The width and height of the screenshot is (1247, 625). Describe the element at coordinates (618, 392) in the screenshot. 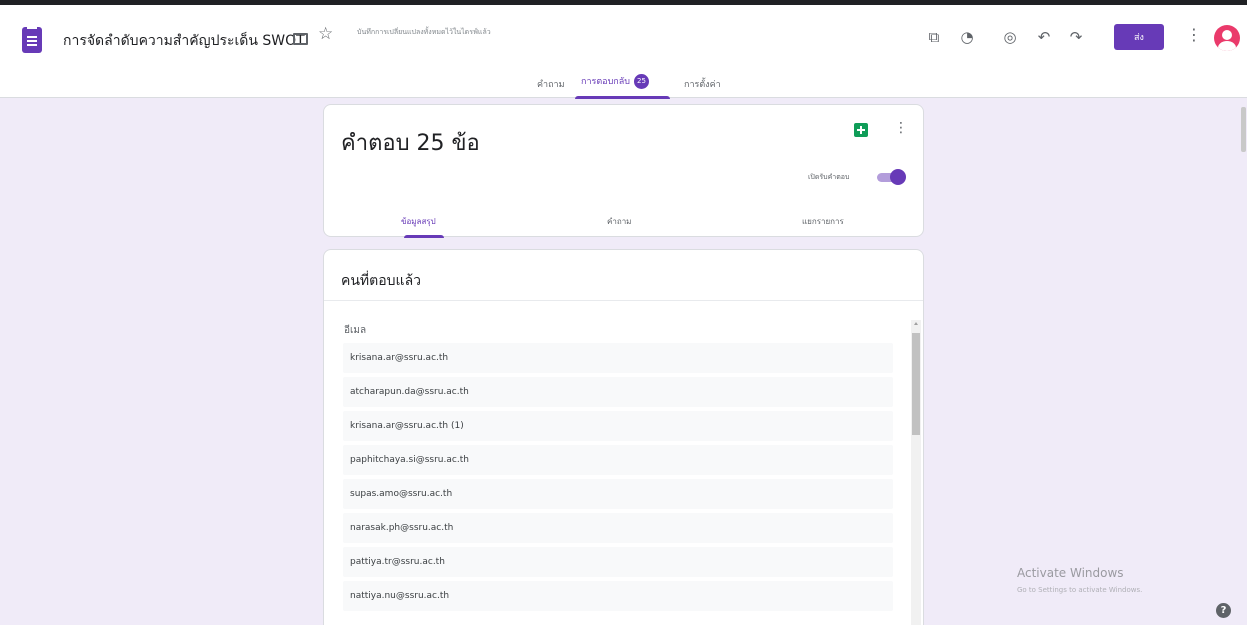

I see `list-item: atcharapun.da@ssru.ac.th` at that location.